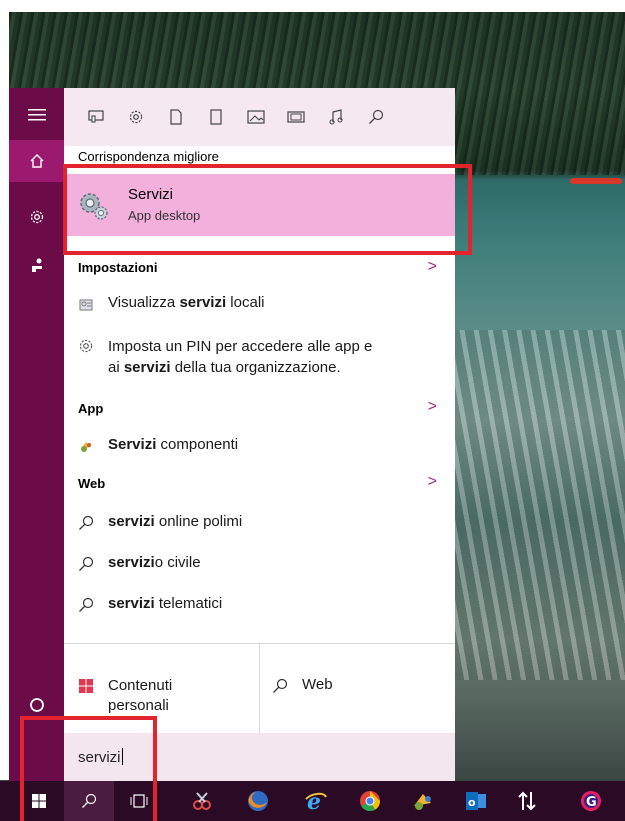 The image size is (625, 821). Describe the element at coordinates (36, 161) in the screenshot. I see `home-icon` at that location.